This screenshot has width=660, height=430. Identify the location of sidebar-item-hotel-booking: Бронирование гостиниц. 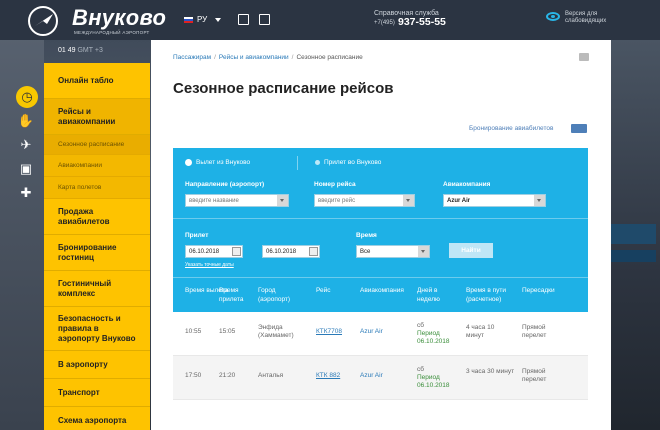
(97, 253).